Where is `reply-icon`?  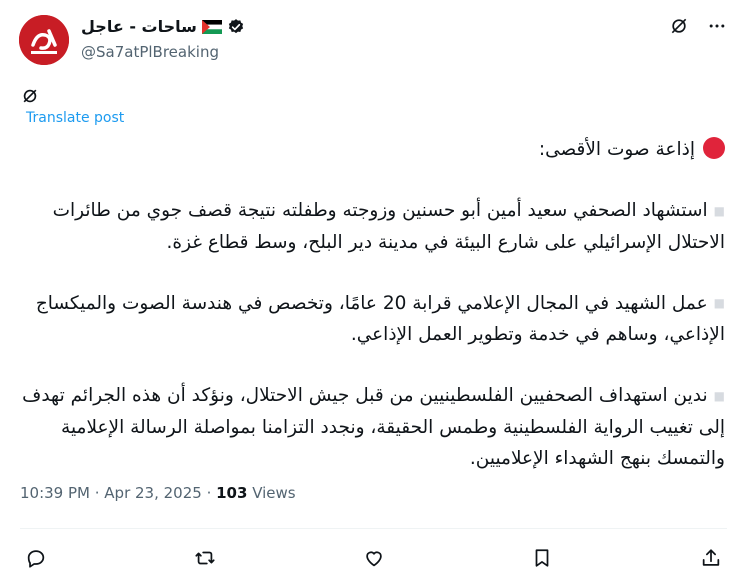
reply-icon is located at coordinates (36, 559).